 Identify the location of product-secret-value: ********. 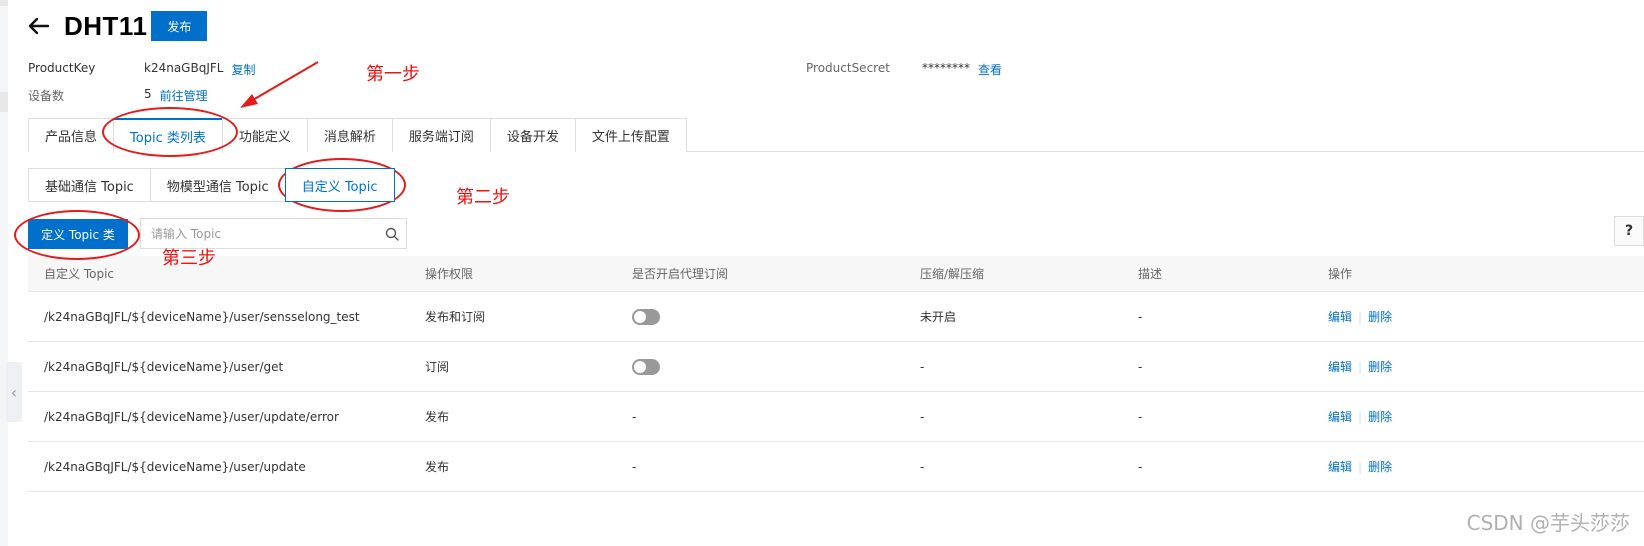
(946, 68).